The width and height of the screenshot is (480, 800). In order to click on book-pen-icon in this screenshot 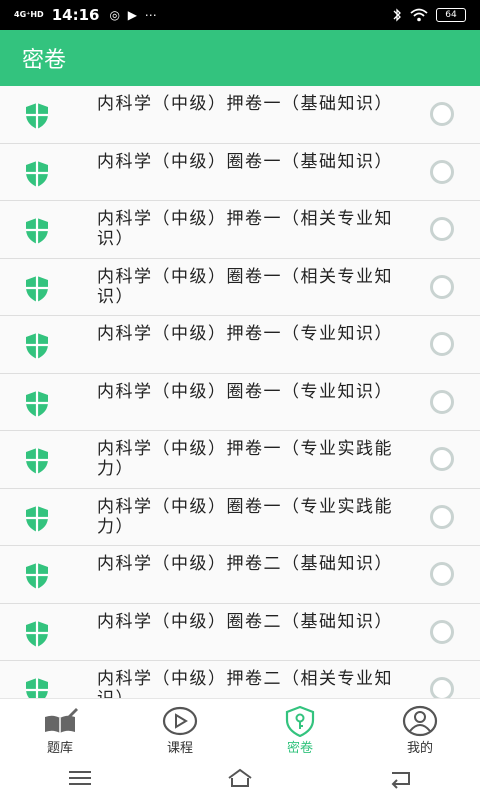, I will do `click(61, 720)`.